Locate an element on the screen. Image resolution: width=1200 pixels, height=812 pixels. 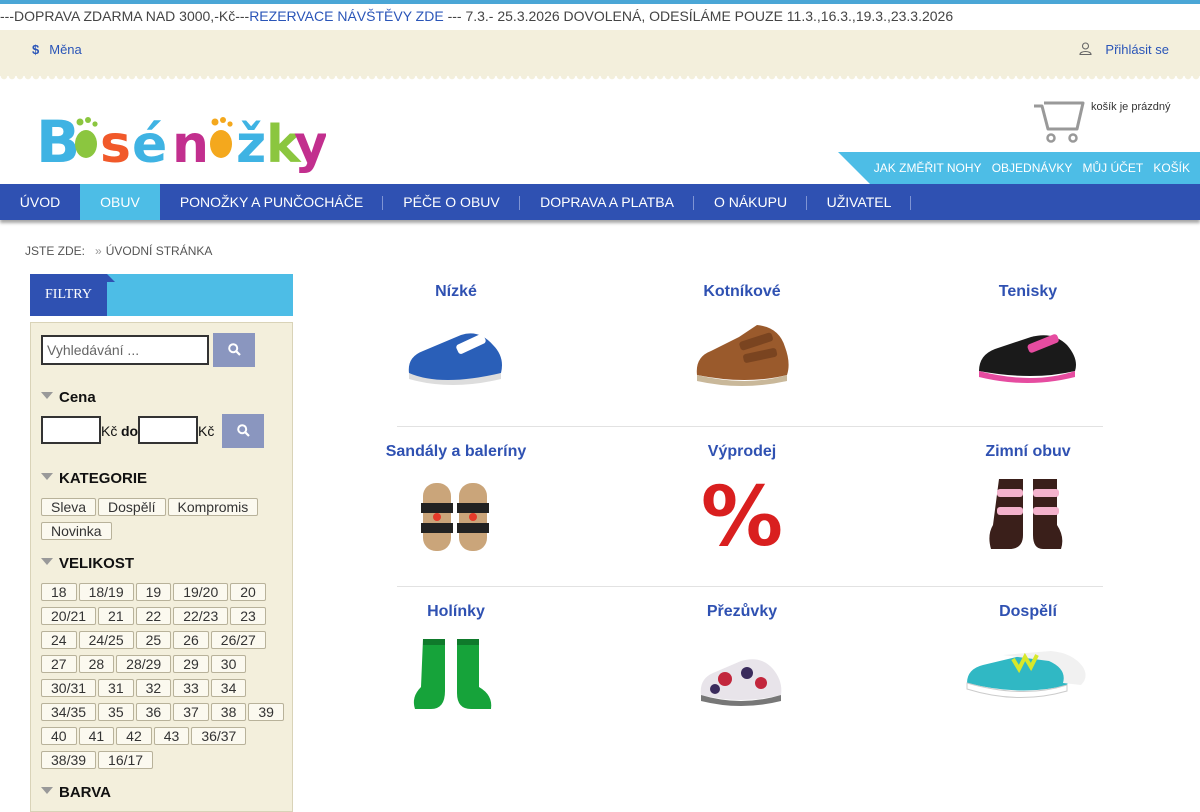
price-section-title: Cena is located at coordinates (68, 397).